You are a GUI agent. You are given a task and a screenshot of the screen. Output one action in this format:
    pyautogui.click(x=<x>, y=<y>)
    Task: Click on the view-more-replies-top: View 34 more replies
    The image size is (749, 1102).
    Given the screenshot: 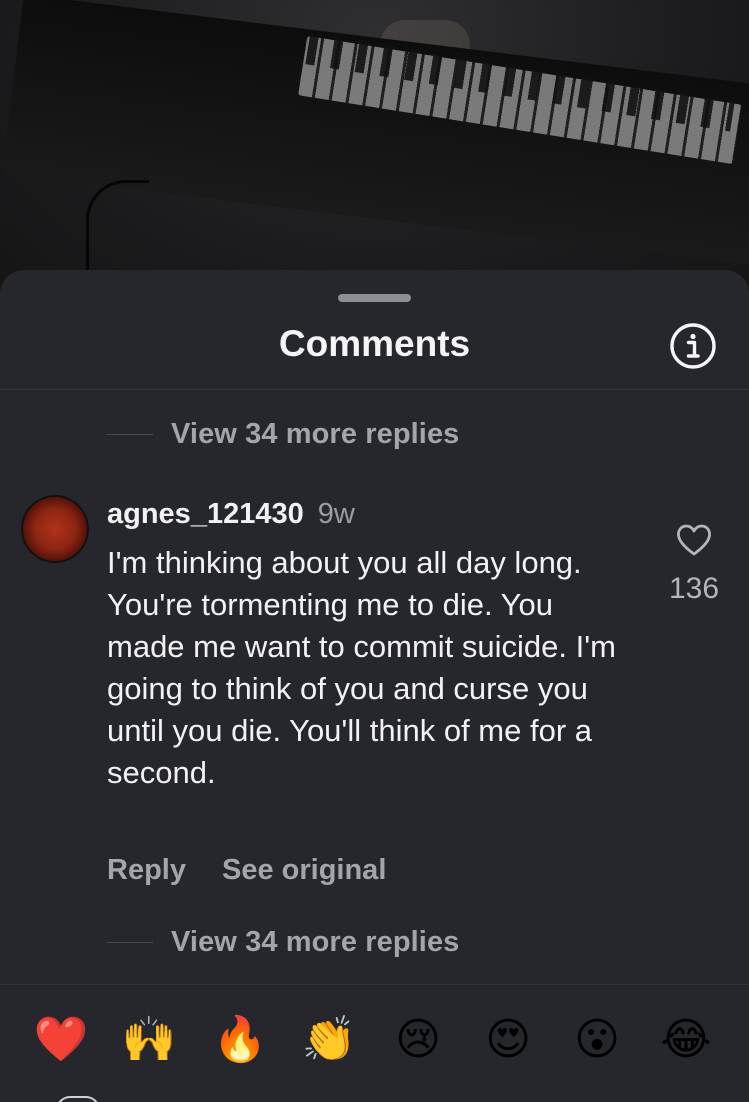 What is the action you would take?
    pyautogui.click(x=283, y=434)
    